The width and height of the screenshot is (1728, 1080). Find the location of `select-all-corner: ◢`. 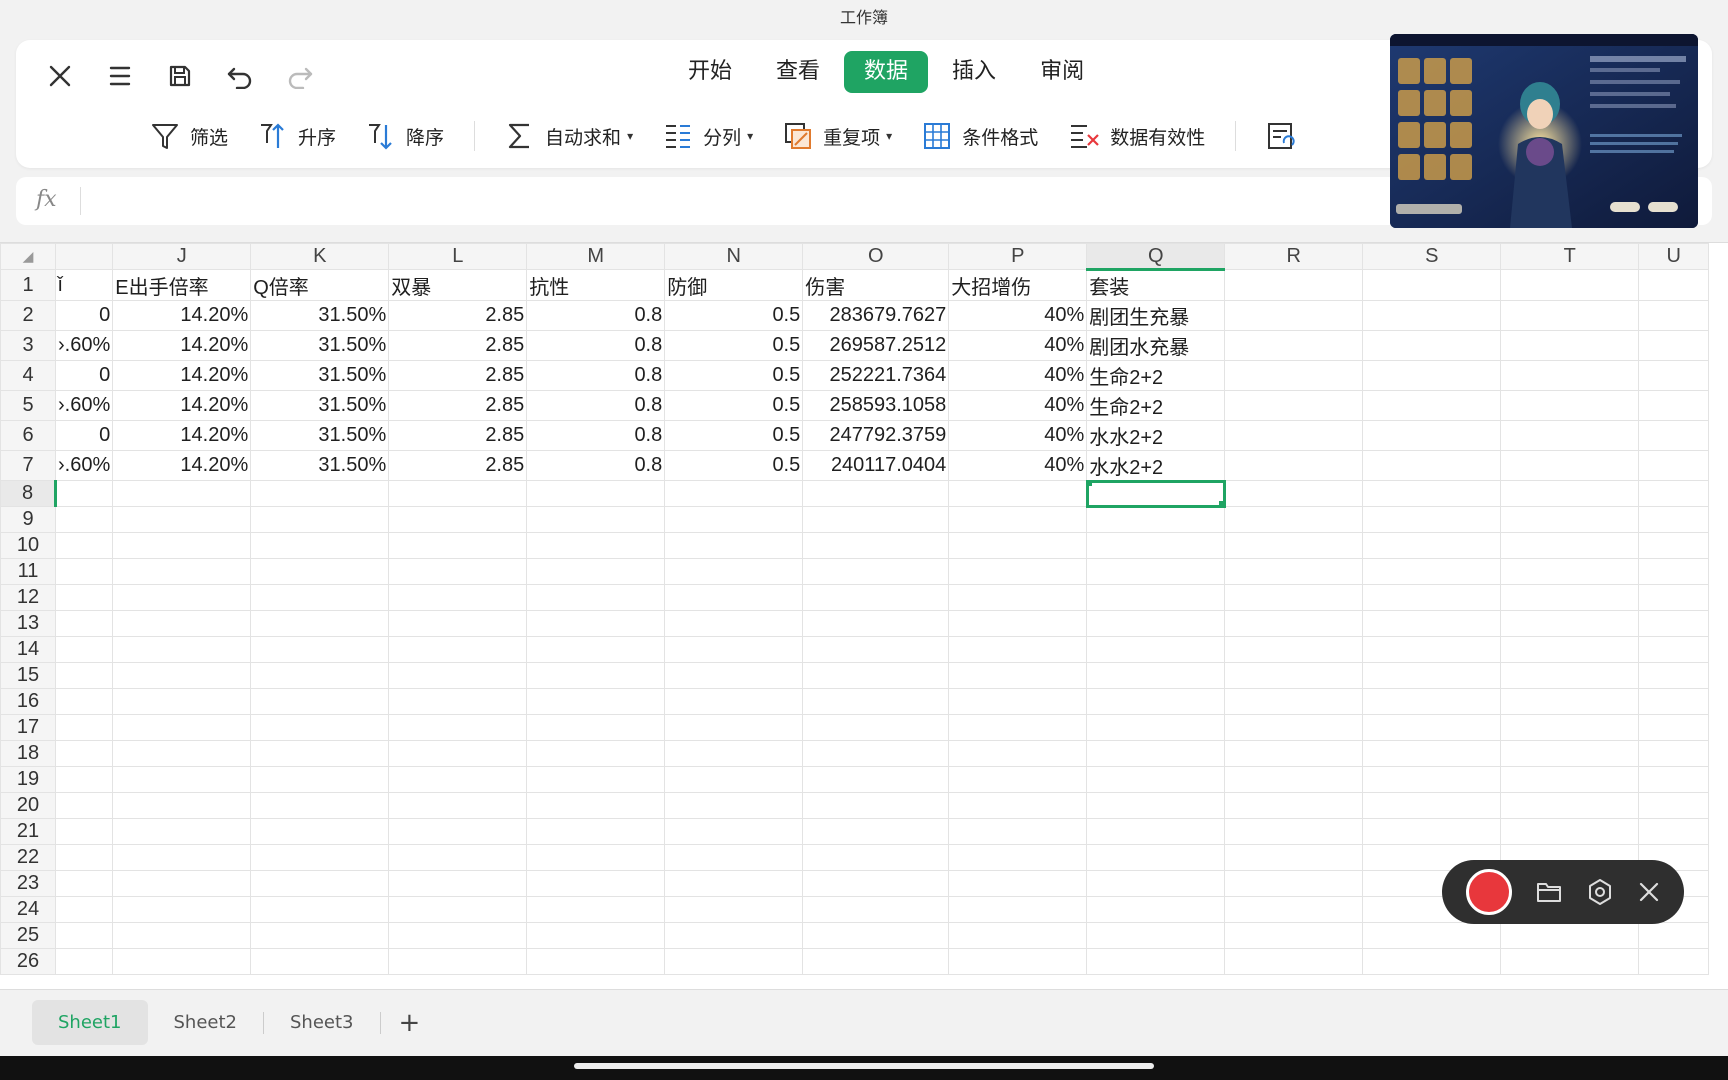

select-all-corner: ◢ is located at coordinates (28, 256).